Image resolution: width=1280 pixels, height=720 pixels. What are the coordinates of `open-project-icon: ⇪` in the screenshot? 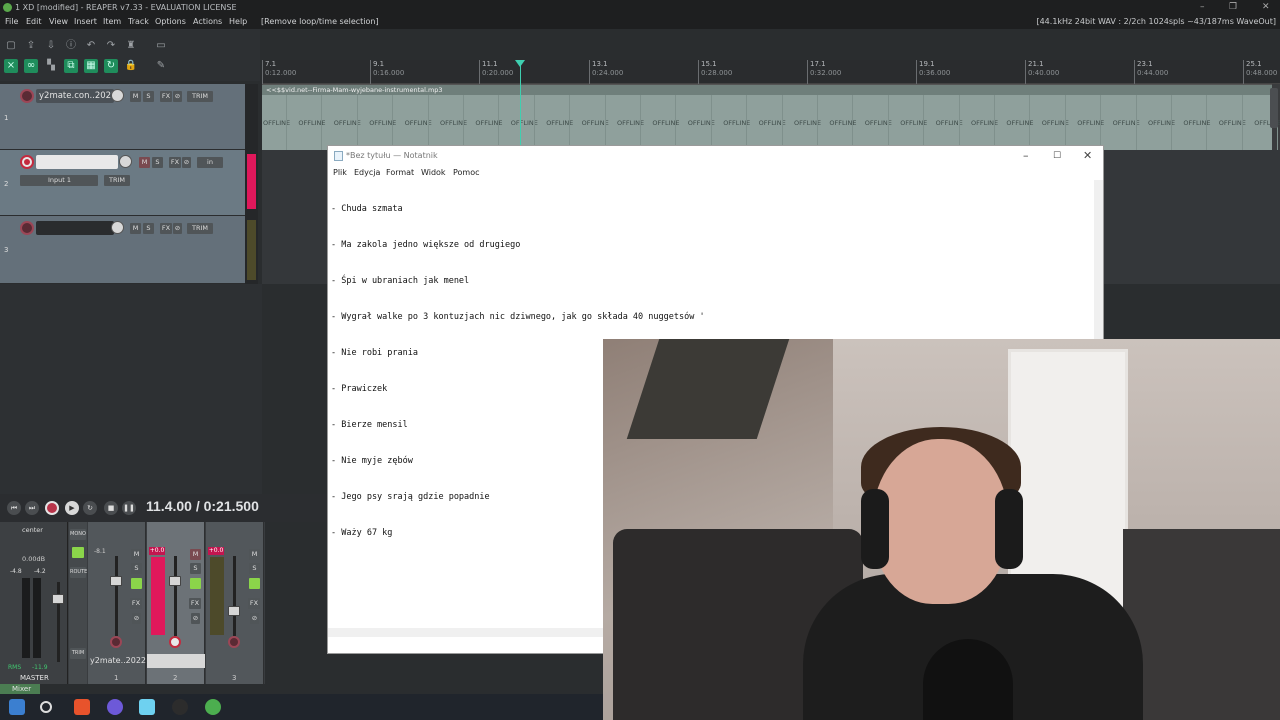 It's located at (31, 46).